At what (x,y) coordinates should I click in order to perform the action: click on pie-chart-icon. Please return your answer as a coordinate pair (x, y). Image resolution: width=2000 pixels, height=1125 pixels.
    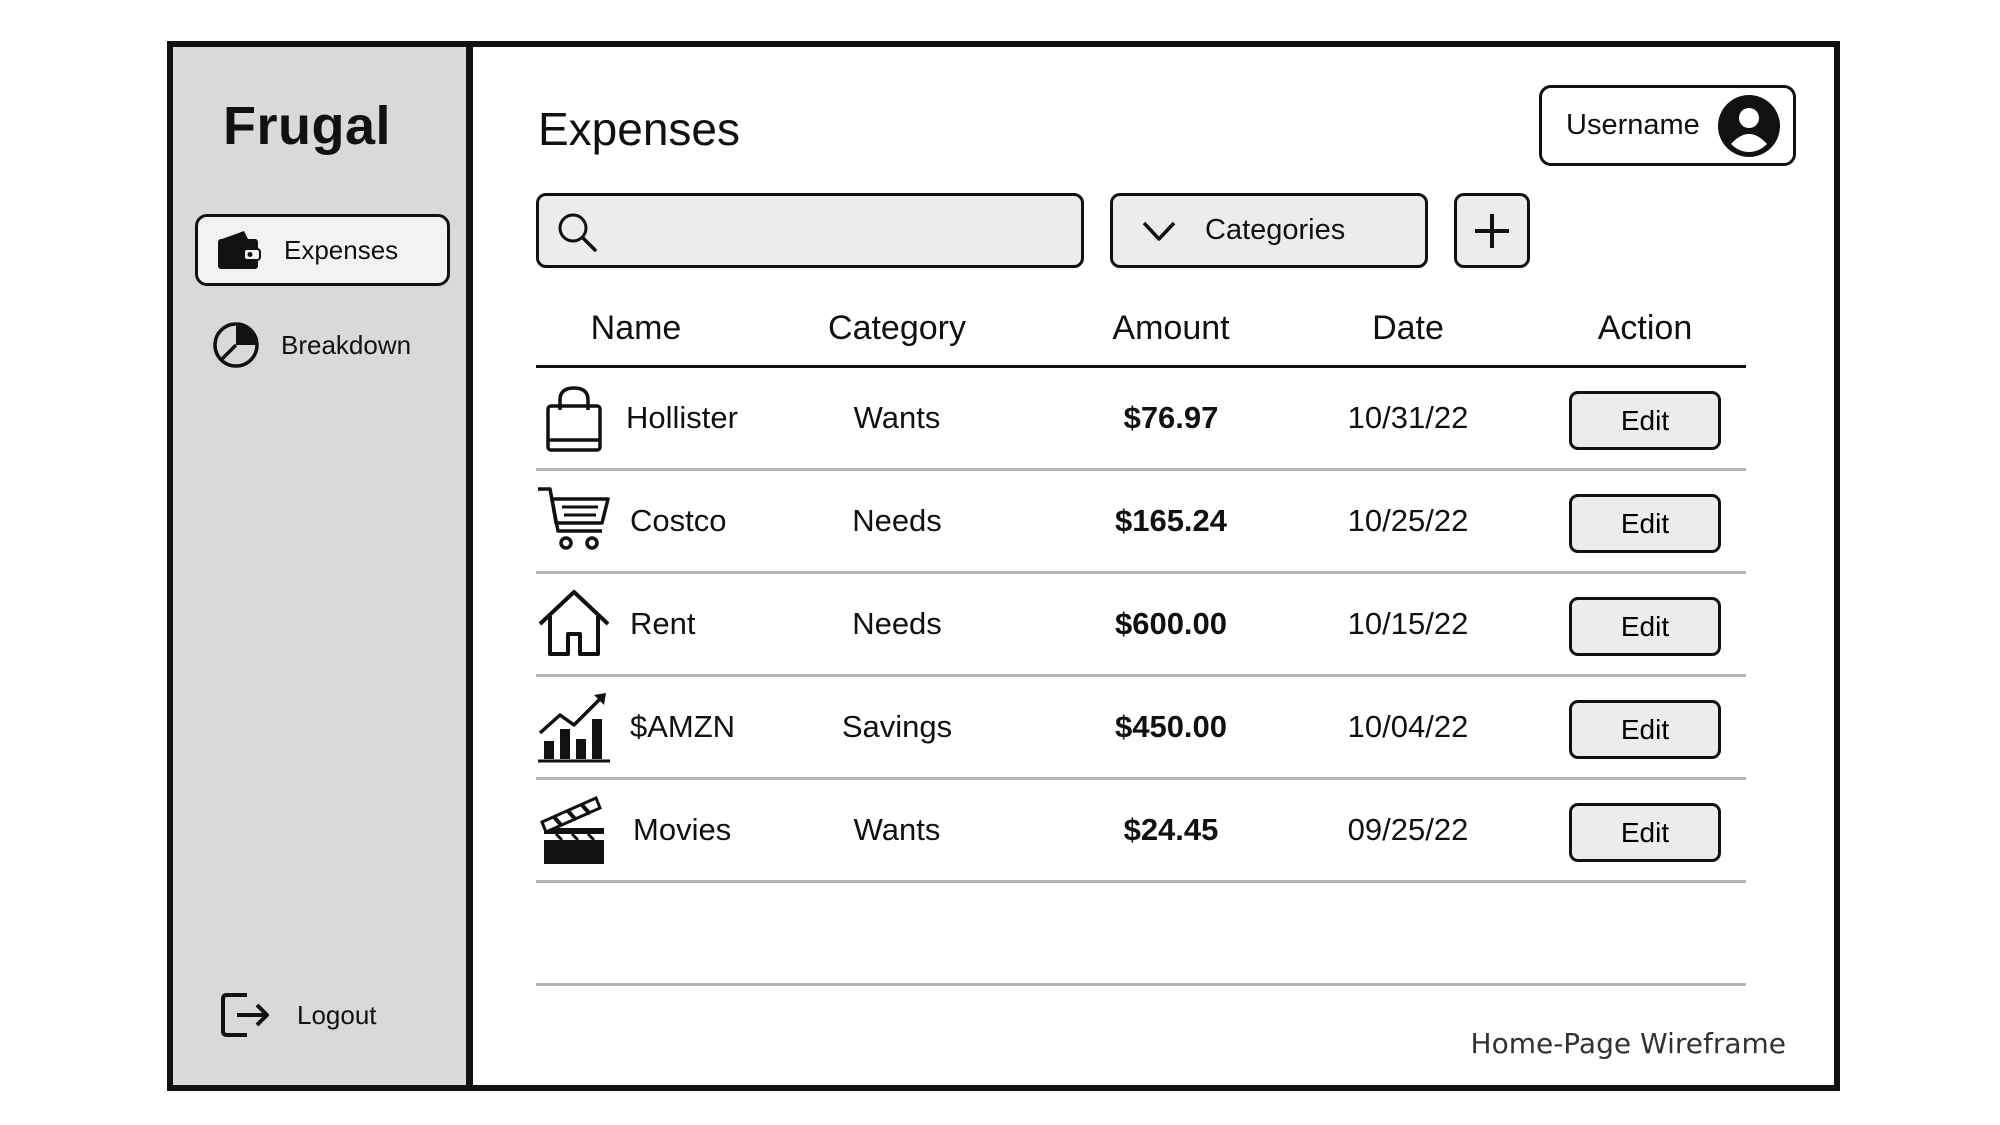
    Looking at the image, I should click on (236, 345).